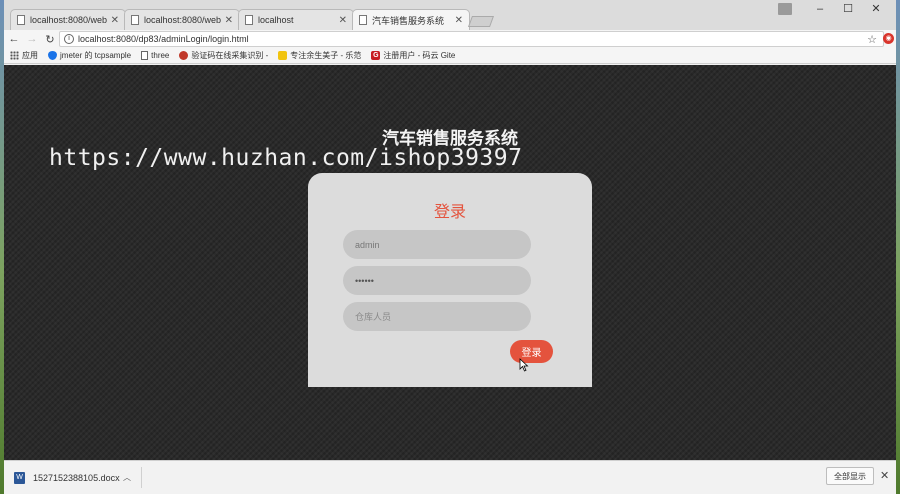  What do you see at coordinates (876, 9) in the screenshot?
I see `close-window-icon: ✕` at bounding box center [876, 9].